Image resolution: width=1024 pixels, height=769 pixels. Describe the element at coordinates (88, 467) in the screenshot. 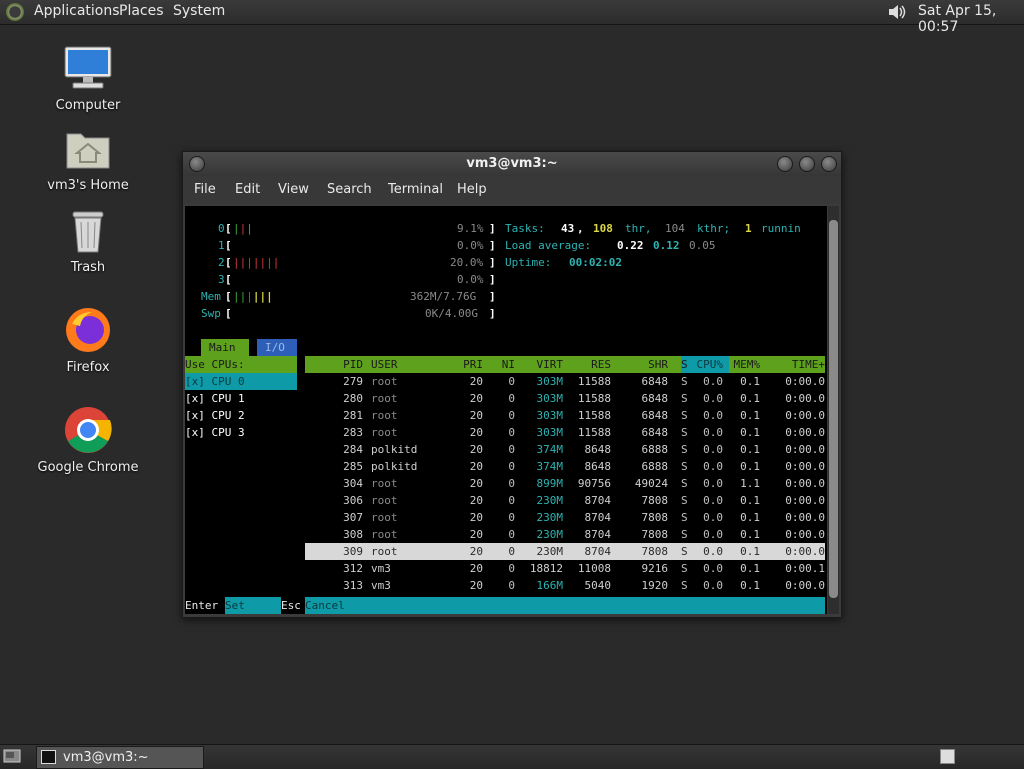

I see `desktop-icon-label: Google Chrome` at that location.